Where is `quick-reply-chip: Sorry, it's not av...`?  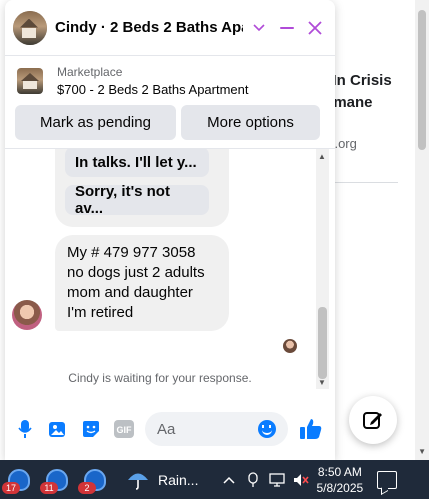 quick-reply-chip: Sorry, it's not av... is located at coordinates (137, 200).